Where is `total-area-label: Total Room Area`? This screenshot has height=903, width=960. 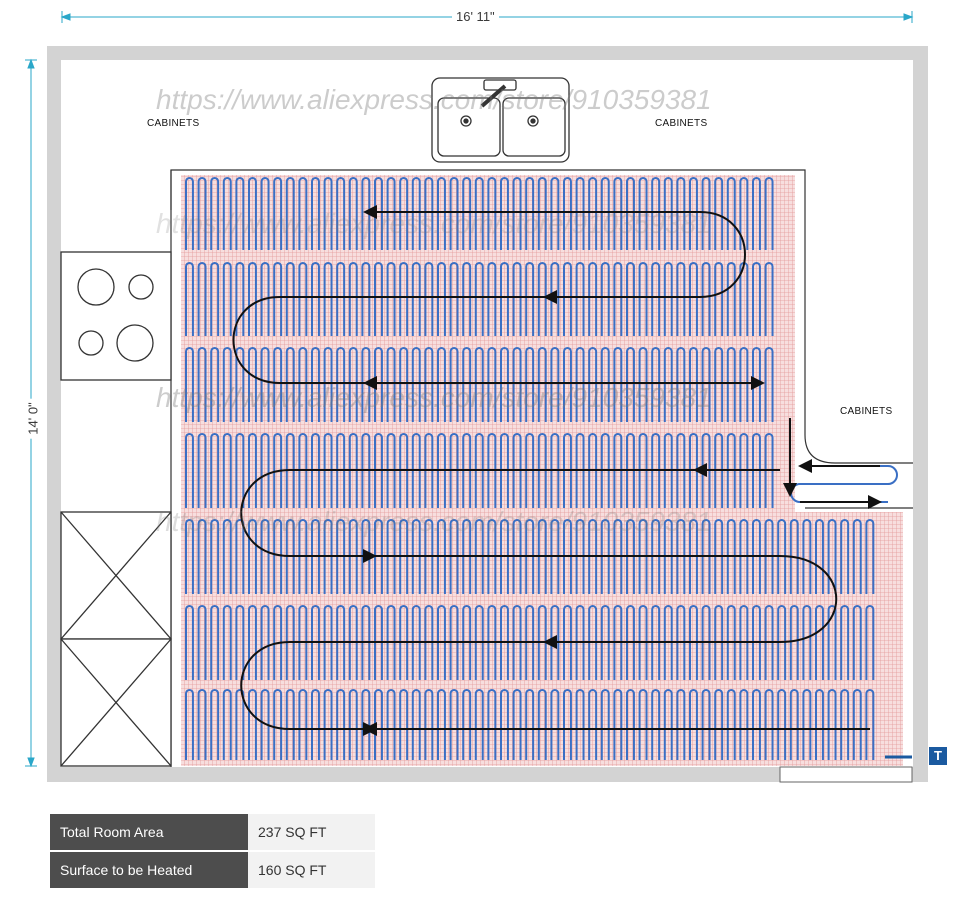 total-area-label: Total Room Area is located at coordinates (149, 832).